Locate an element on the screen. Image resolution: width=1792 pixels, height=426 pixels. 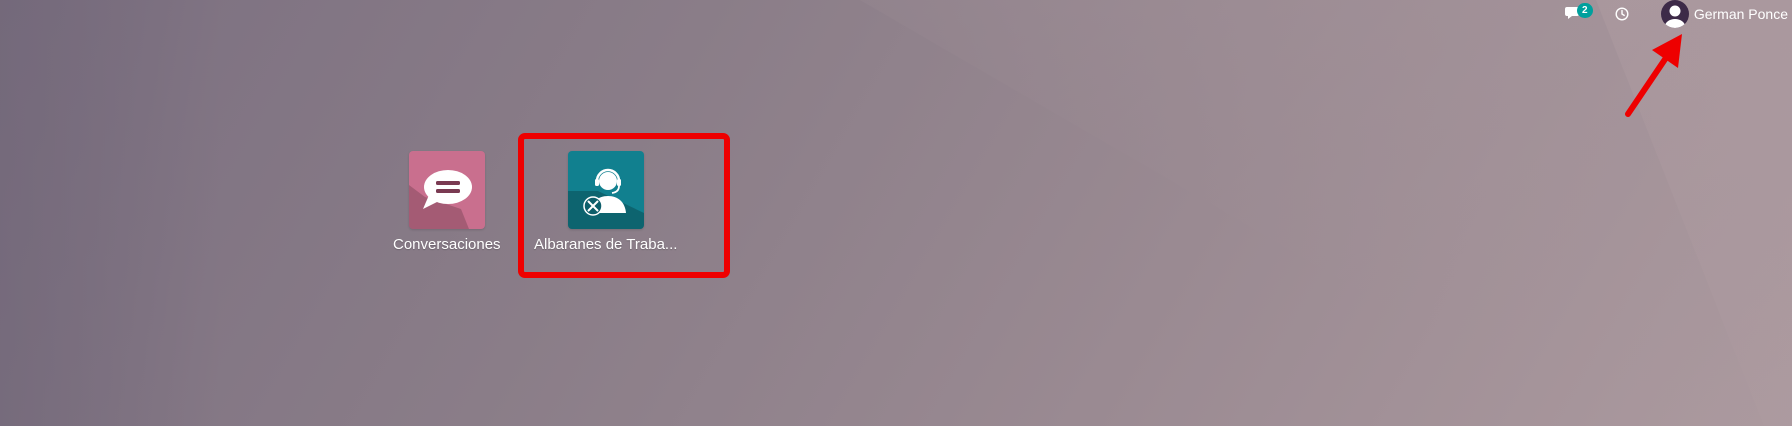
clock-icon is located at coordinates (1622, 14).